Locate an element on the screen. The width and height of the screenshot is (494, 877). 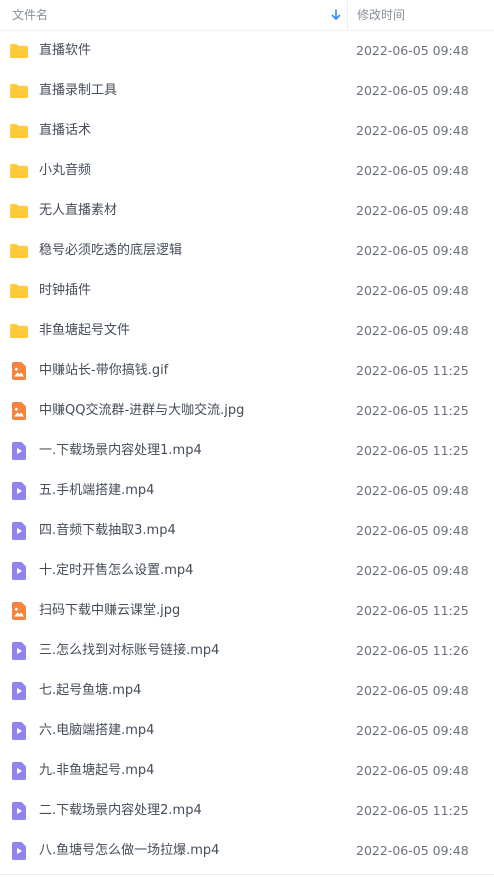
file-row: 八.鱼塘号怎么做一场拉爆.mp4 2022-06-05 09:48 is located at coordinates (247, 851).